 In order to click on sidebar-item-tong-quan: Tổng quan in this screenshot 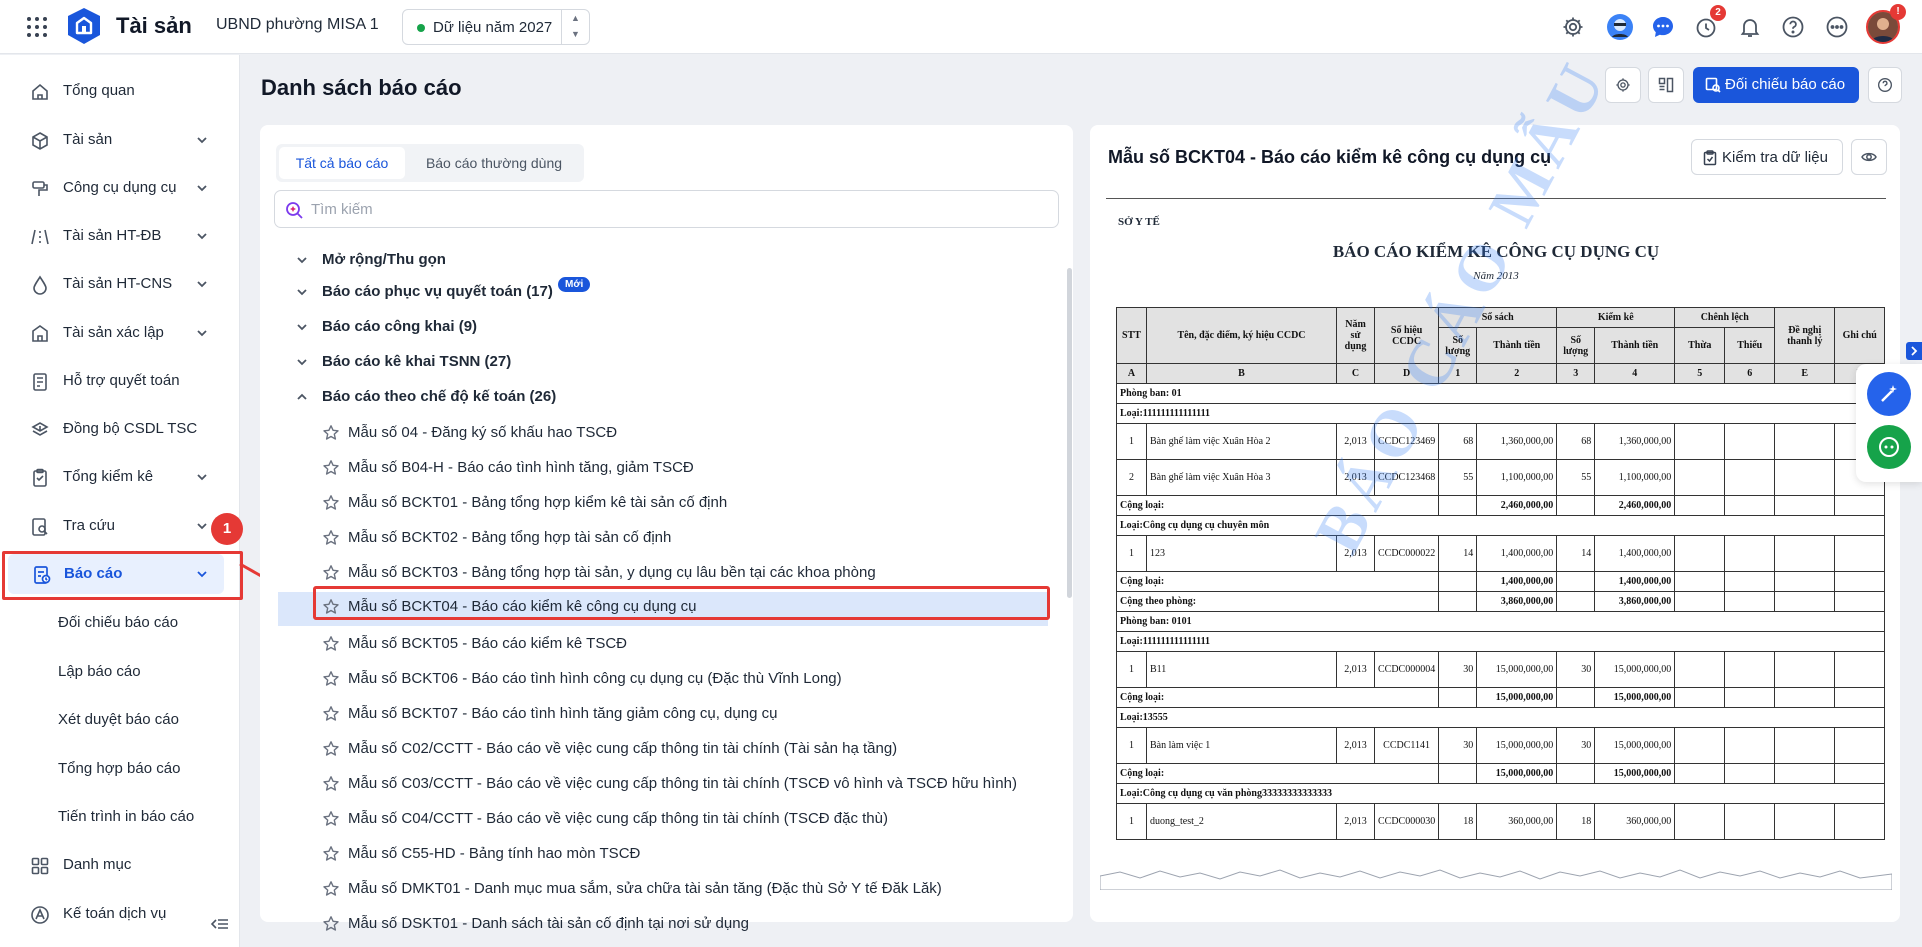, I will do `click(120, 91)`.